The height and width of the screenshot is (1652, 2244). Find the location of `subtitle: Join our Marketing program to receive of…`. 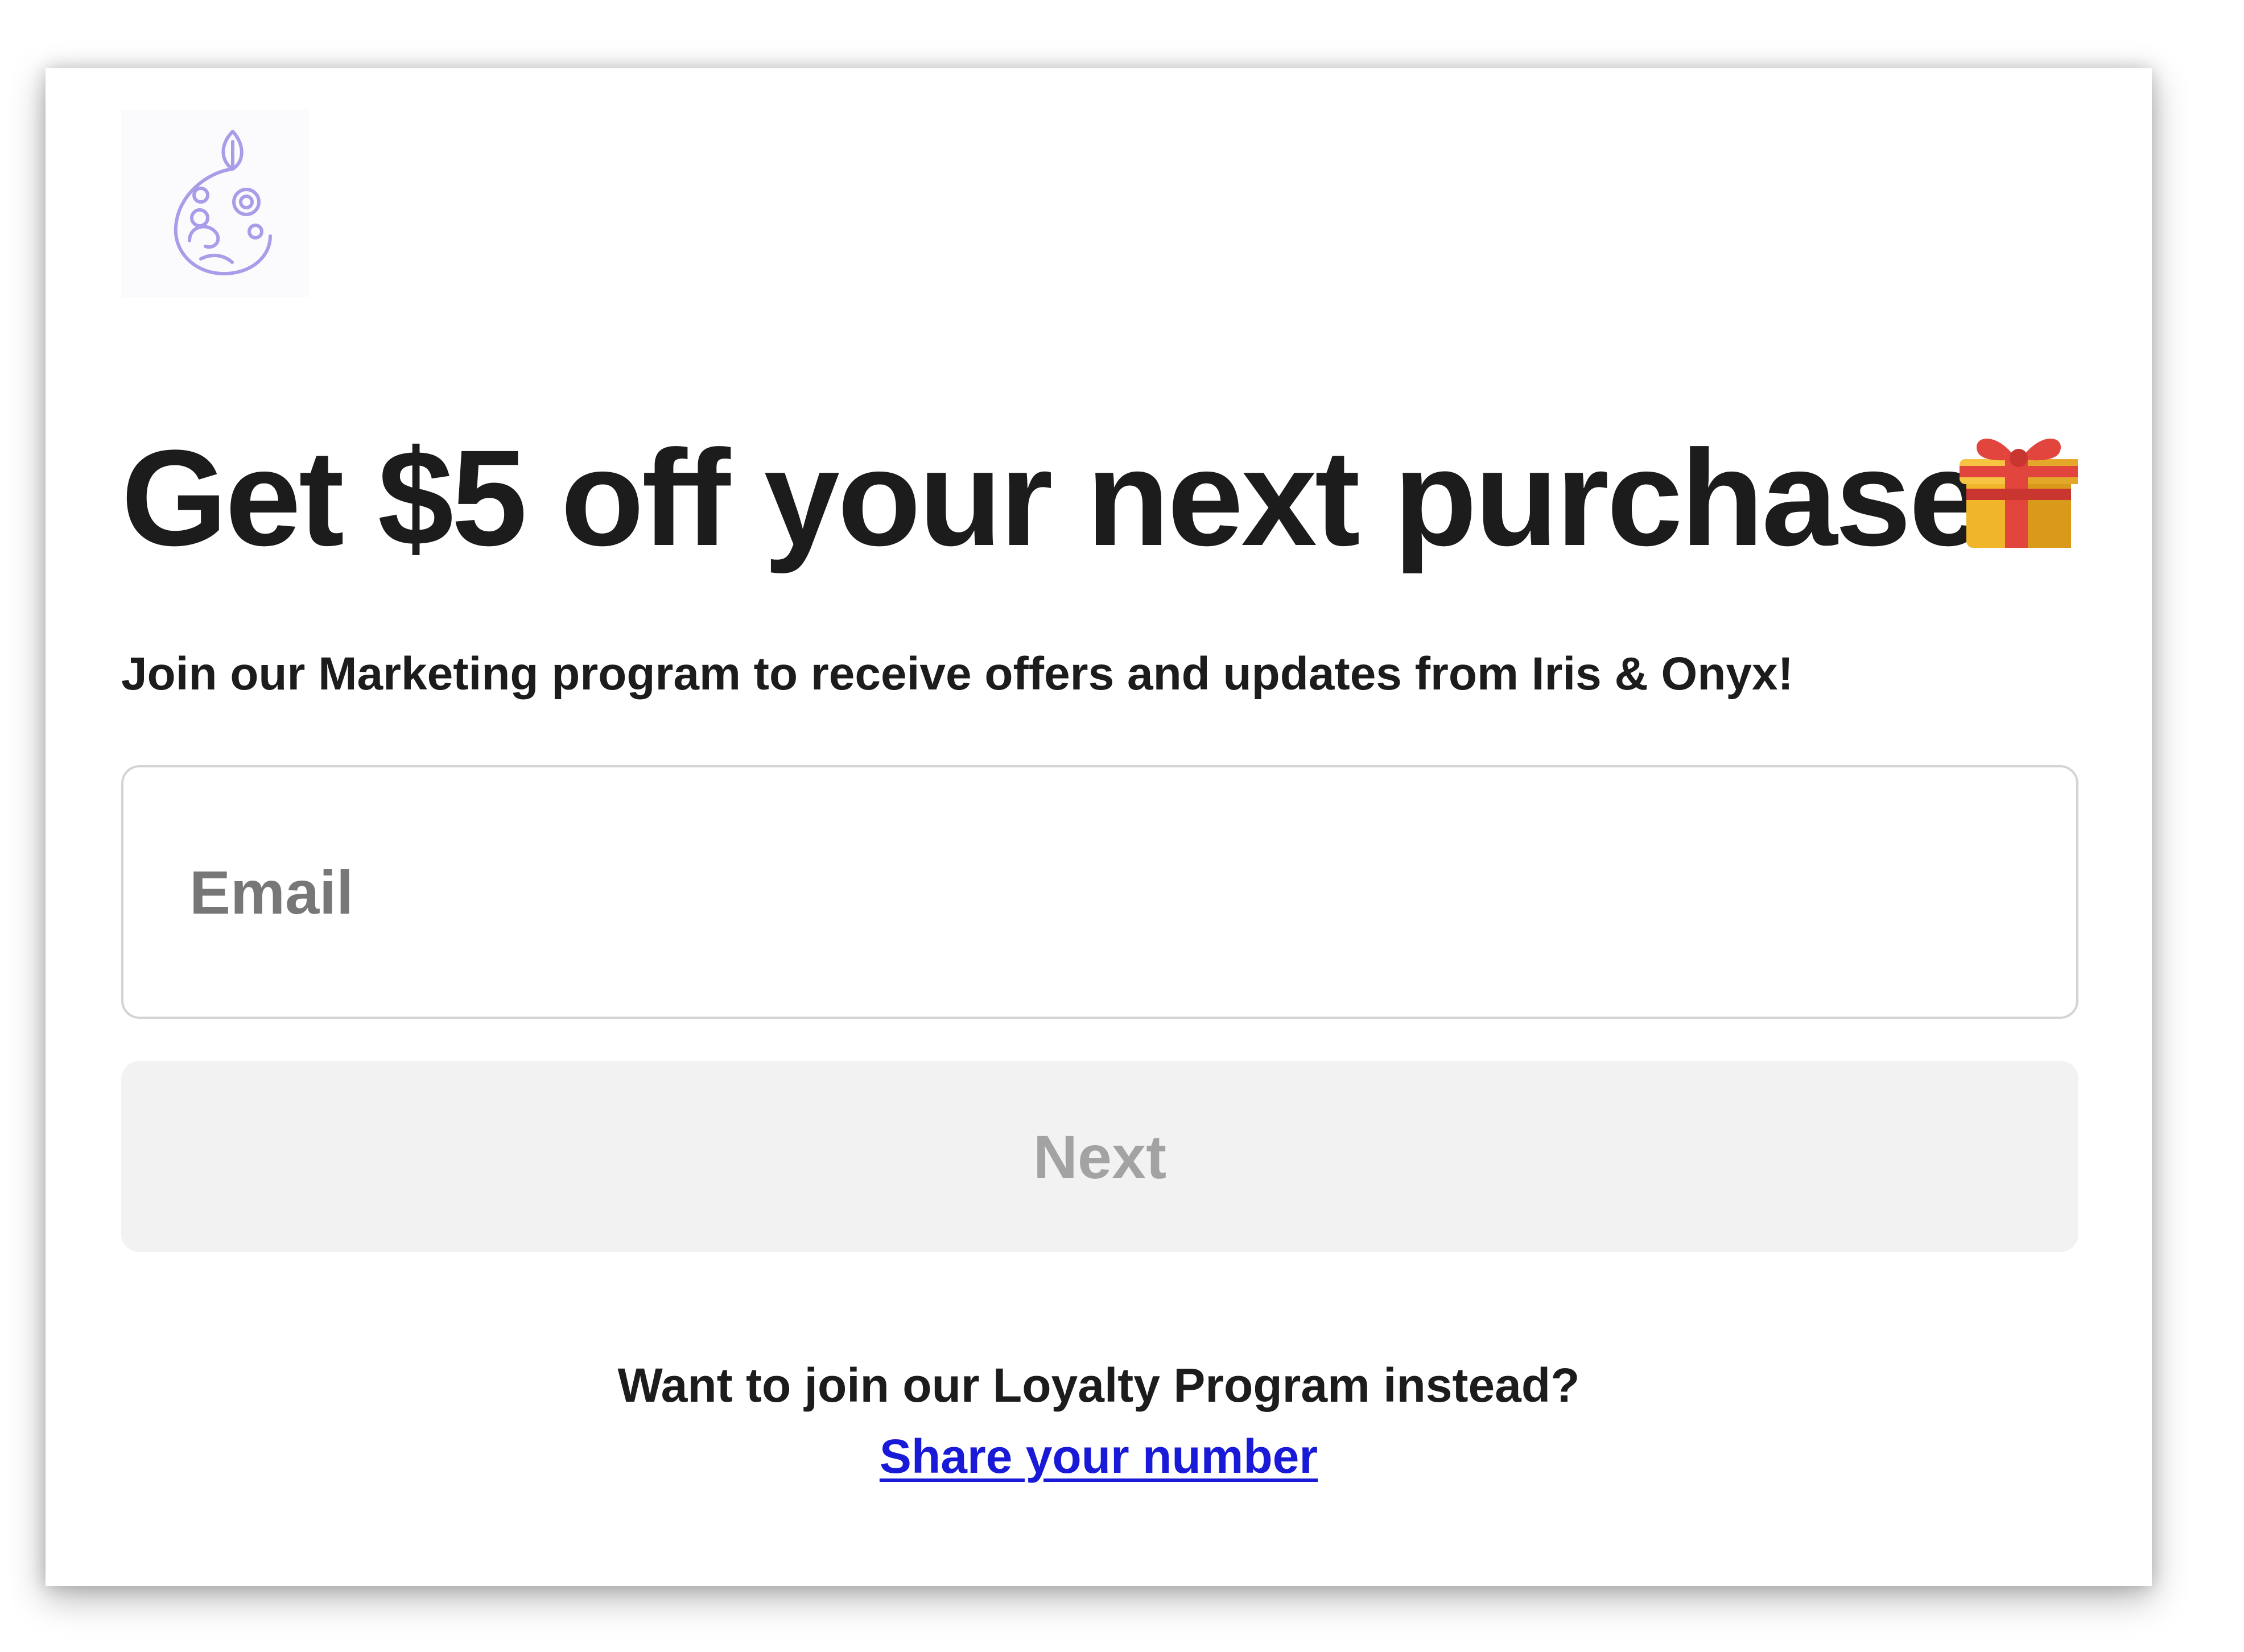

subtitle: Join our Marketing program to receive of… is located at coordinates (957, 674).